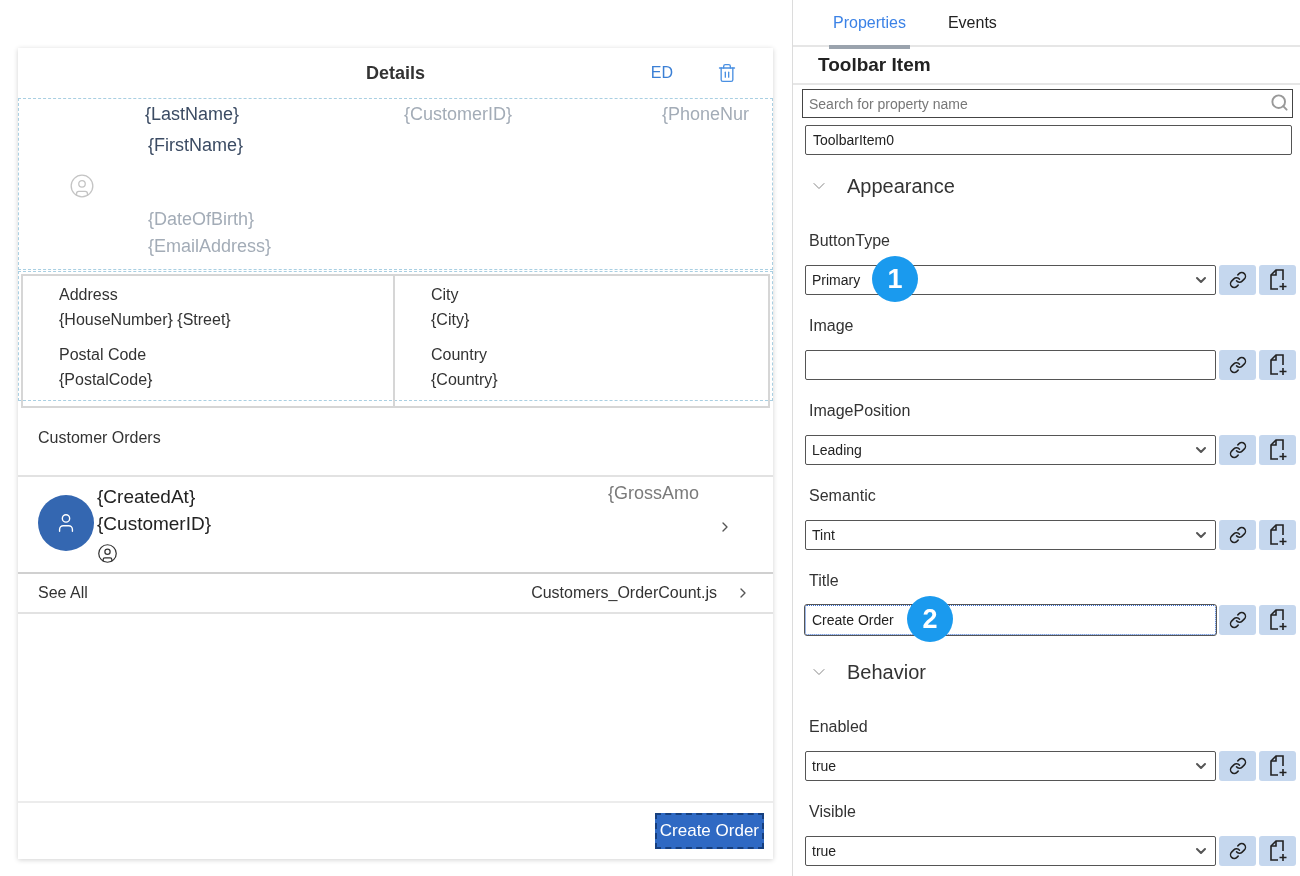  What do you see at coordinates (66, 523) in the screenshot?
I see `avatar-icon` at bounding box center [66, 523].